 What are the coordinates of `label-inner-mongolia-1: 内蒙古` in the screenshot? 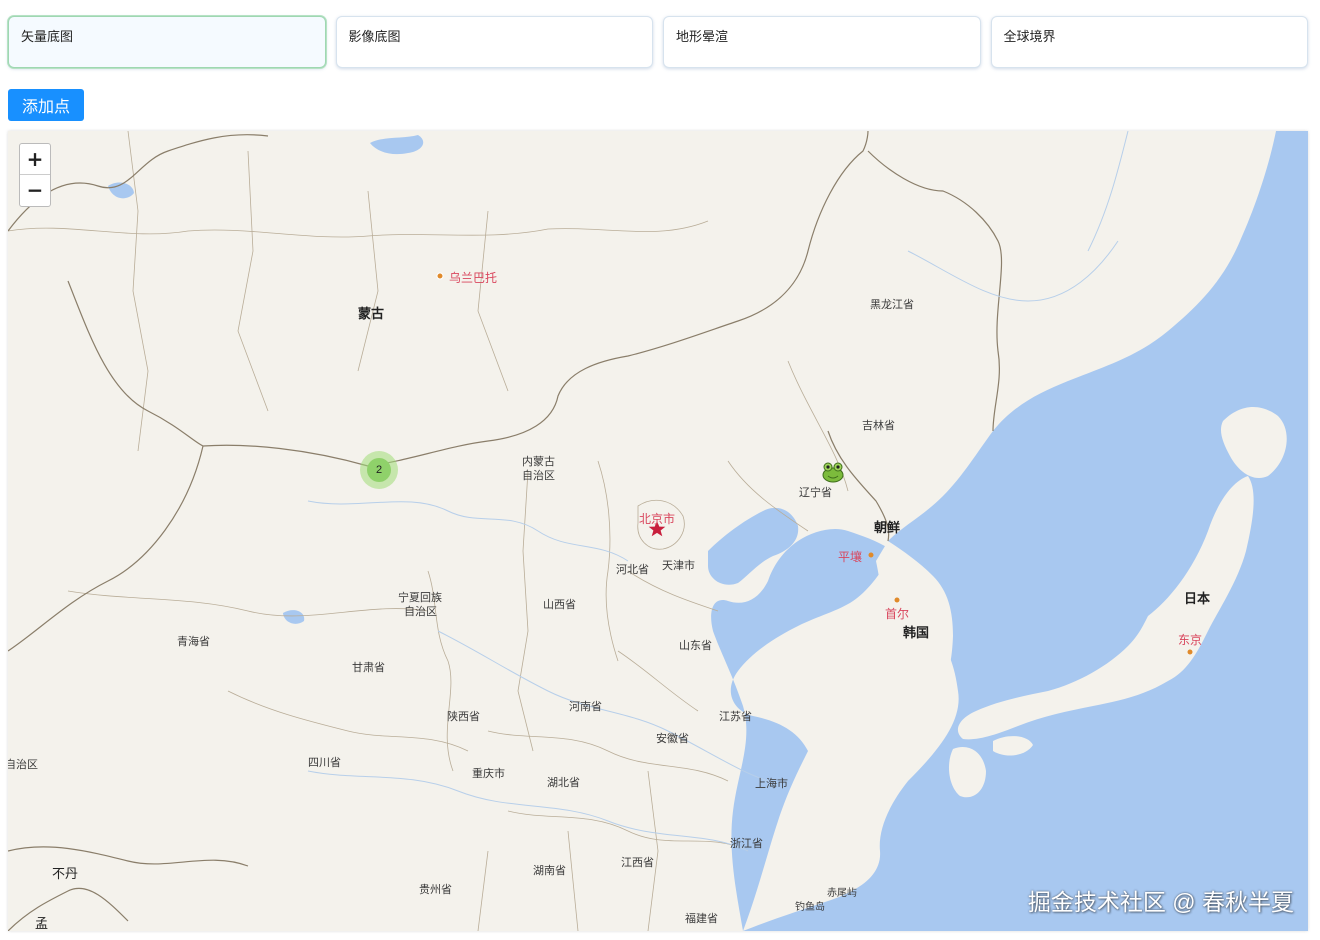 It's located at (538, 462).